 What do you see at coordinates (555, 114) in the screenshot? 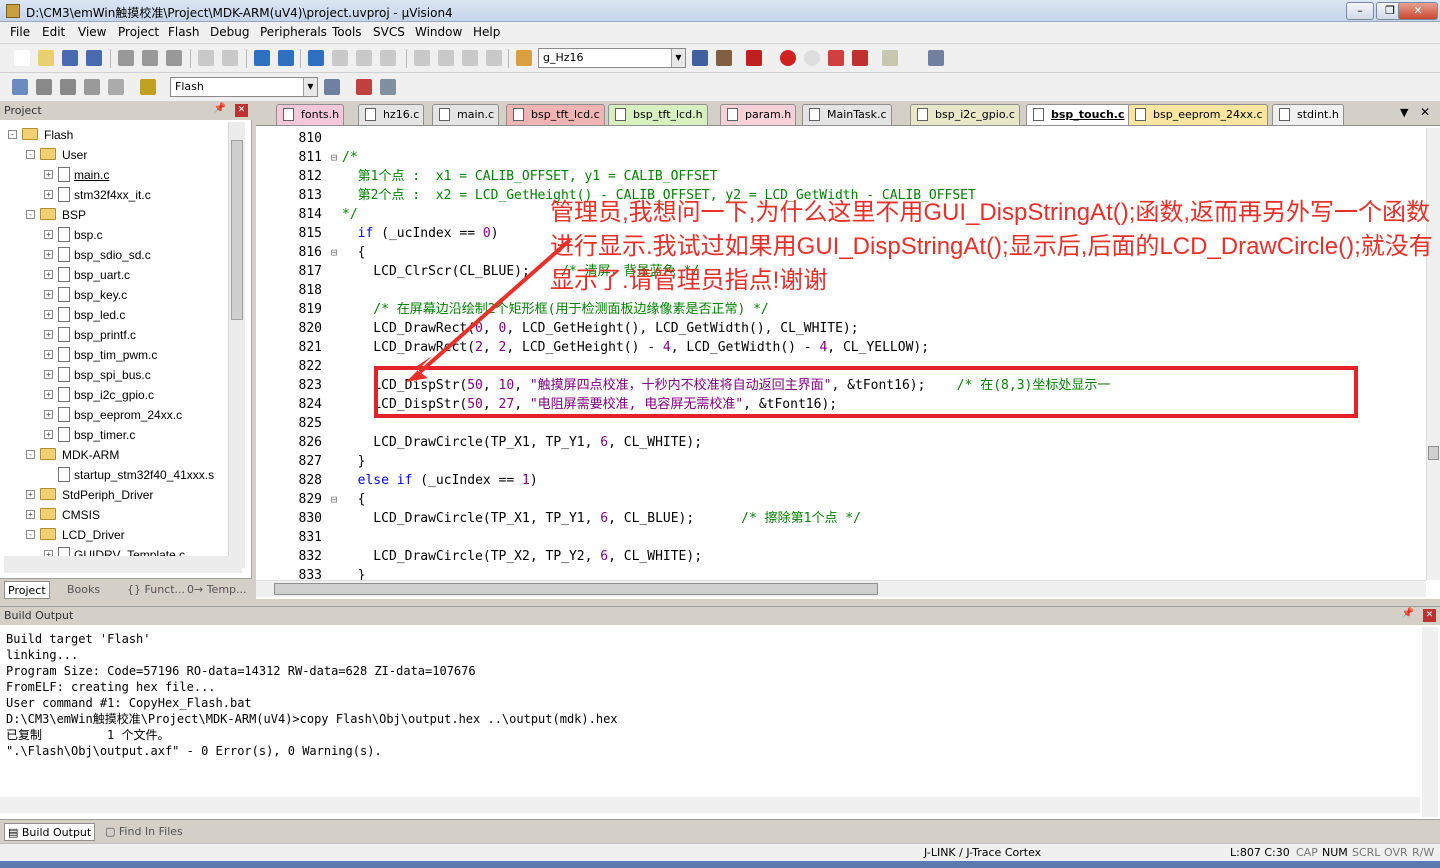
I see `editor-tab: bsp_tft_lcd.c` at bounding box center [555, 114].